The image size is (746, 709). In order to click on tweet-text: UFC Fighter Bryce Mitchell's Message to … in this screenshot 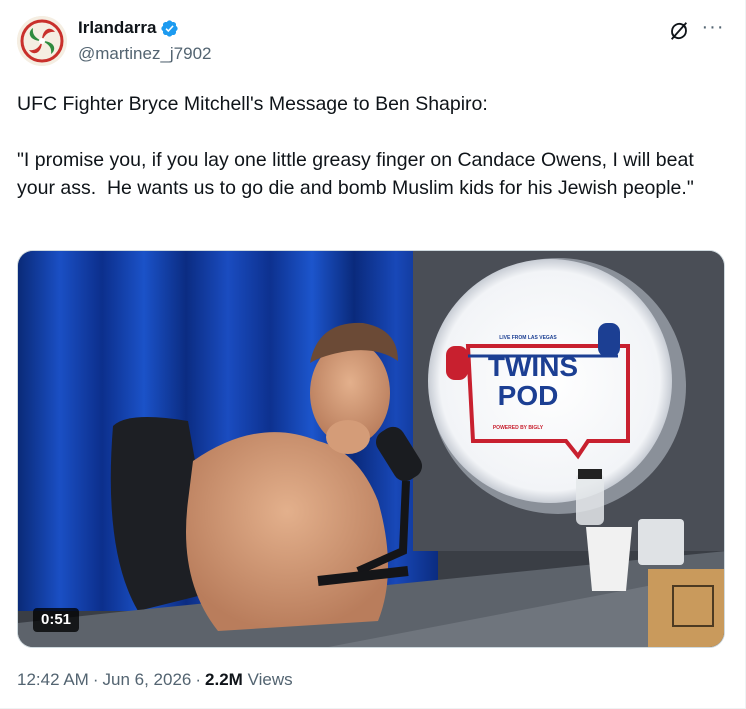, I will do `click(355, 146)`.